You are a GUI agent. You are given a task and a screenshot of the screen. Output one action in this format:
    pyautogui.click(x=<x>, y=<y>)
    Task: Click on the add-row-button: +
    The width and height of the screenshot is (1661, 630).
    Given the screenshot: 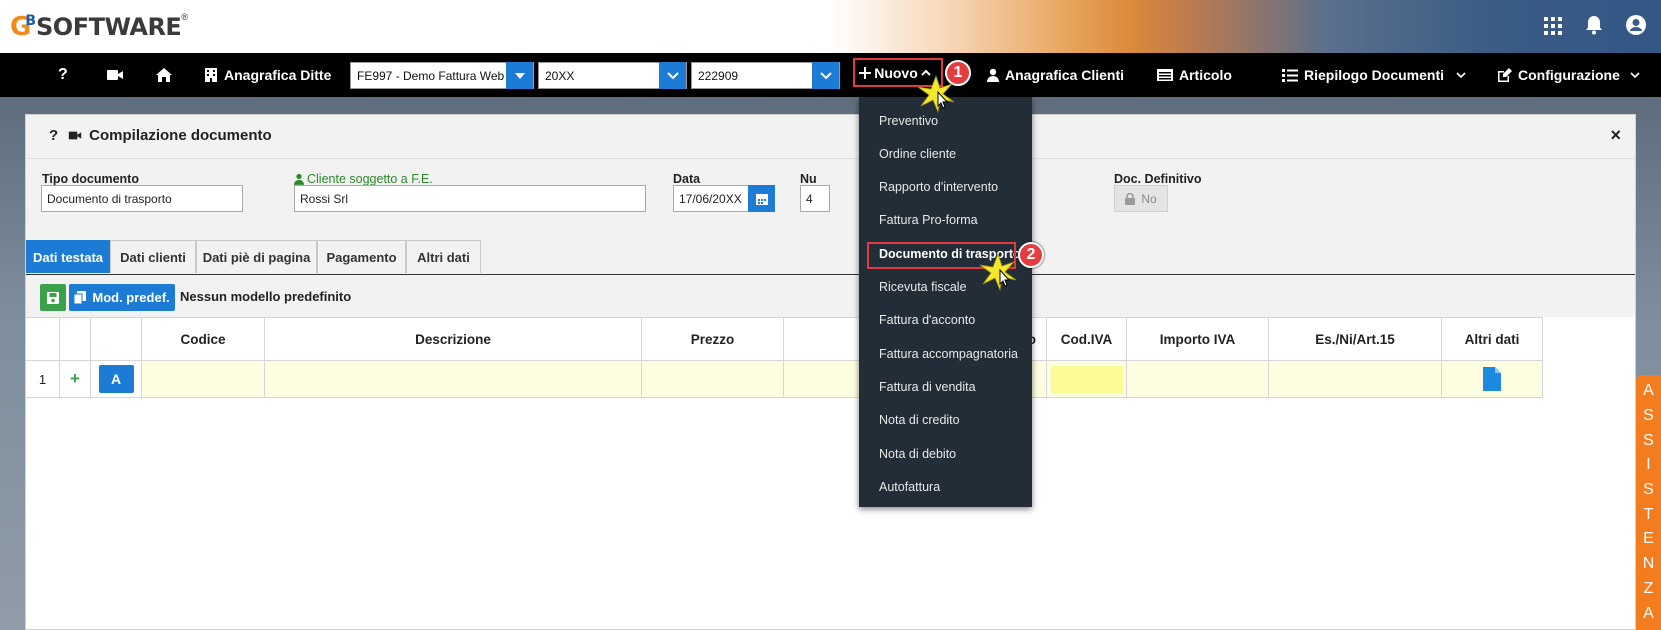 What is the action you would take?
    pyautogui.click(x=75, y=379)
    